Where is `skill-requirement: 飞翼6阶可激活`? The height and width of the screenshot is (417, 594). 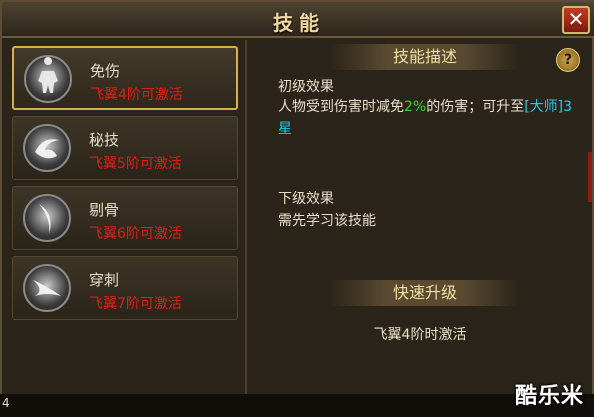 skill-requirement: 飞翼6阶可激活 is located at coordinates (135, 234).